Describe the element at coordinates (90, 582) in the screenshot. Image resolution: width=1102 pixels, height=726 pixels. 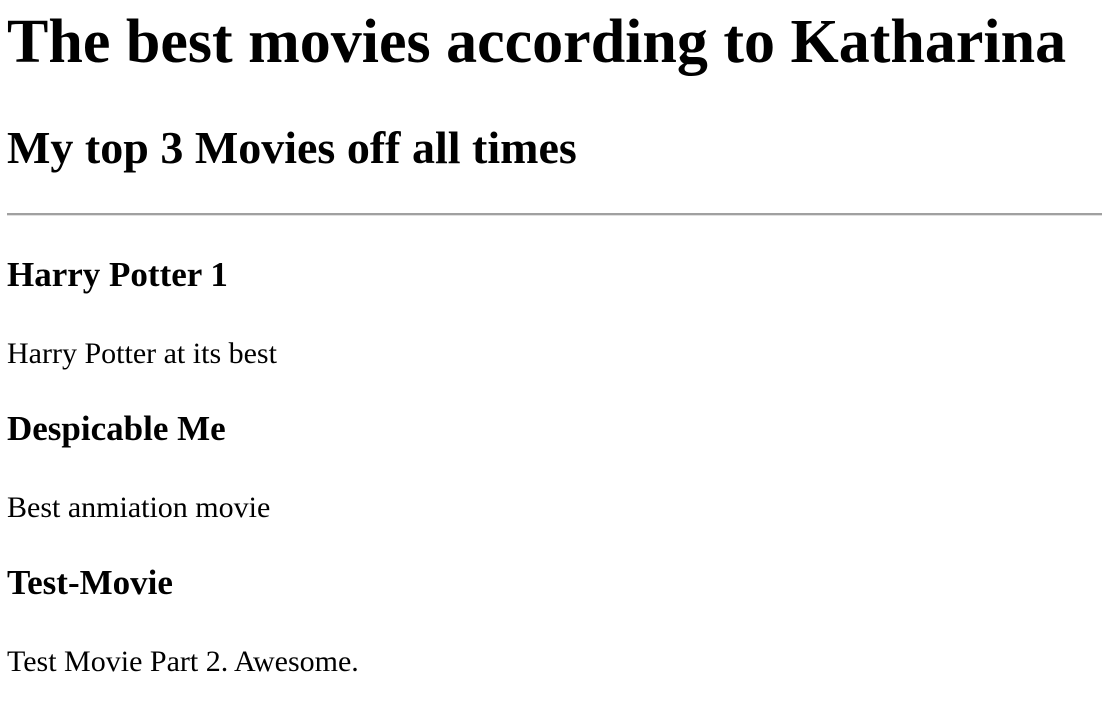
I see `movie-title: Test-Movie` at that location.